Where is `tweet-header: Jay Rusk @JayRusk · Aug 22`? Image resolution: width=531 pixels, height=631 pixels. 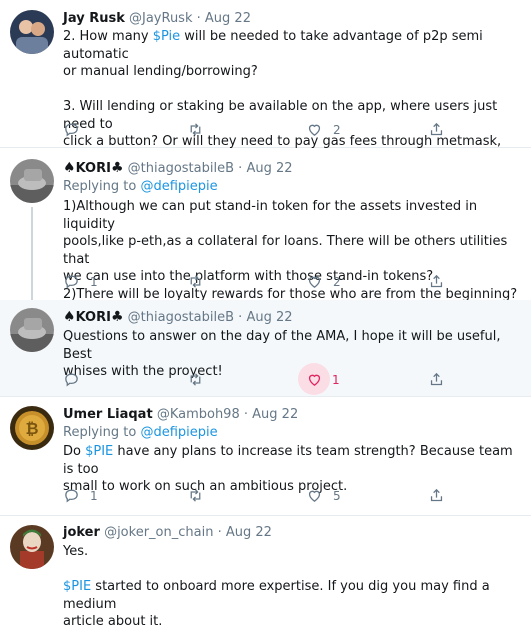
tweet-header: Jay Rusk @JayRusk · Aug 22 is located at coordinates (157, 18).